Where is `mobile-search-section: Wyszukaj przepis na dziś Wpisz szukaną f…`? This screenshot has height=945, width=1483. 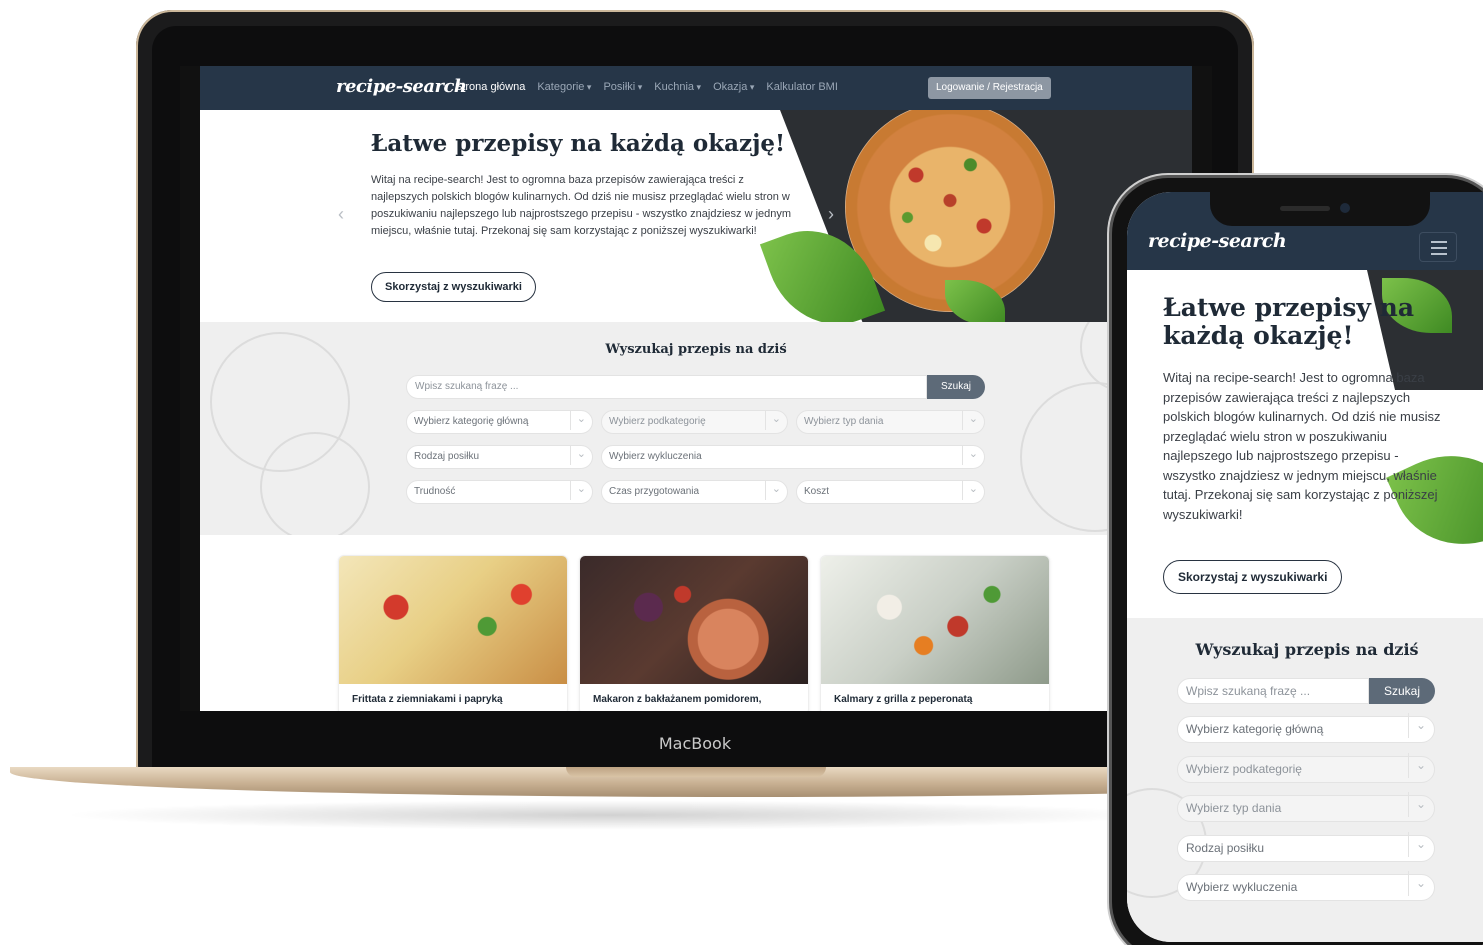
mobile-search-section: Wyszukaj przepis na dziś Wpisz szukaną f… is located at coordinates (1305, 780).